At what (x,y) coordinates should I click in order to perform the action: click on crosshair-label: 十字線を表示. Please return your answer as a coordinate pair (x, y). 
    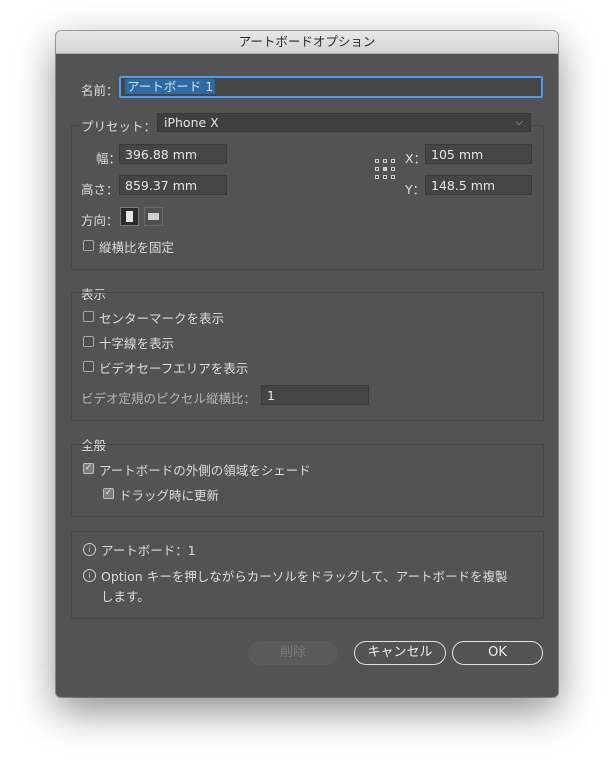
    Looking at the image, I should click on (137, 343).